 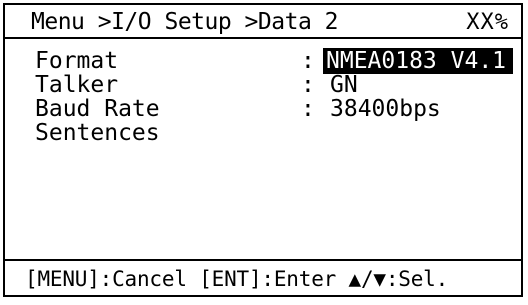 What do you see at coordinates (270, 85) in the screenshot?
I see `setting-row-talker: Talker : GN` at bounding box center [270, 85].